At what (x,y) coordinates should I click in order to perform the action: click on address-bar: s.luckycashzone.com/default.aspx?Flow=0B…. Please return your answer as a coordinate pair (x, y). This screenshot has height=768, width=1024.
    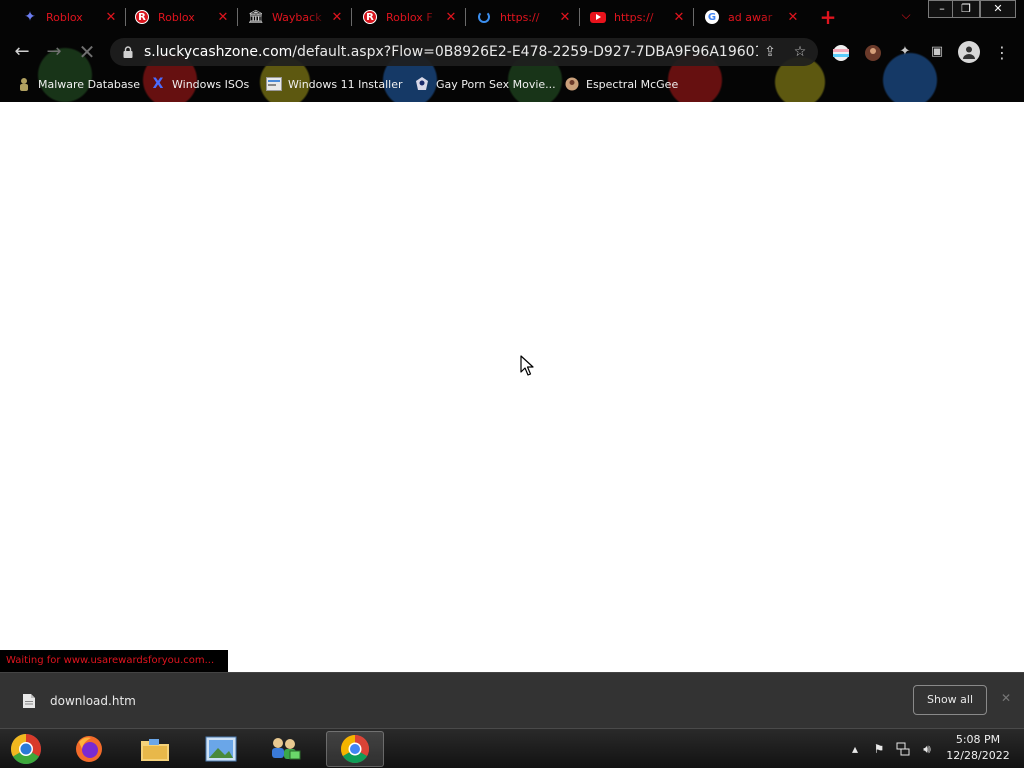
    Looking at the image, I should click on (464, 52).